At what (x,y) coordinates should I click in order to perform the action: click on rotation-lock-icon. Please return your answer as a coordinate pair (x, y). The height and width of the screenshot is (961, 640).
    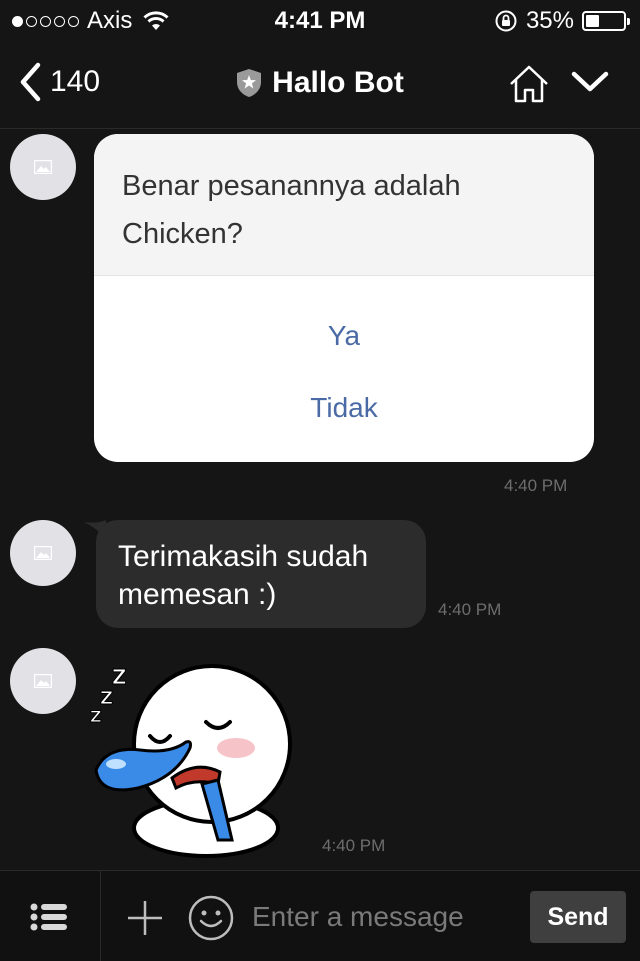
    Looking at the image, I should click on (506, 21).